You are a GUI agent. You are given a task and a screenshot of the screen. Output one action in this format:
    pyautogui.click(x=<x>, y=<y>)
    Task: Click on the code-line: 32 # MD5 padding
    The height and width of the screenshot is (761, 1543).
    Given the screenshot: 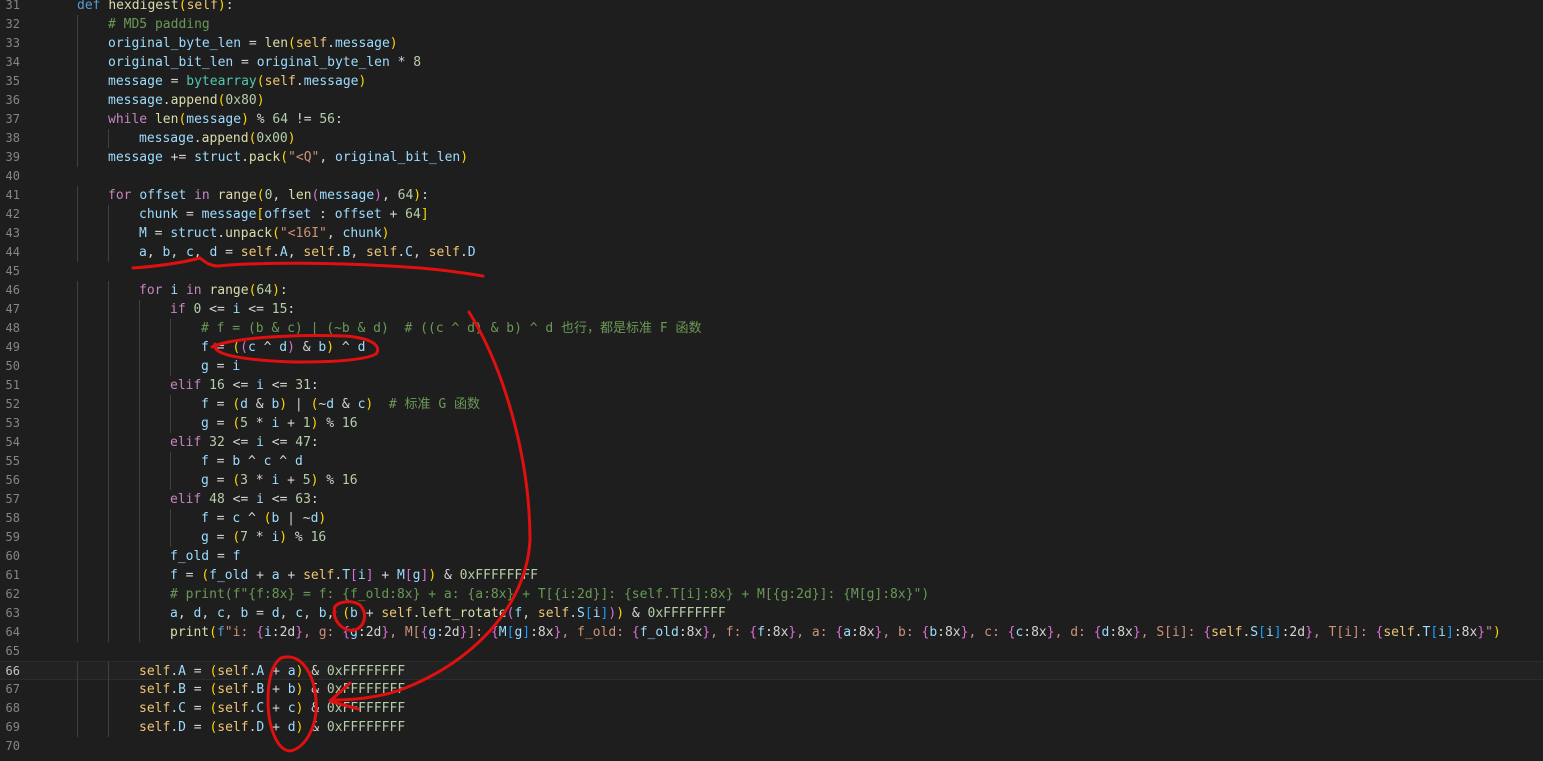 What is the action you would take?
    pyautogui.click(x=771, y=24)
    